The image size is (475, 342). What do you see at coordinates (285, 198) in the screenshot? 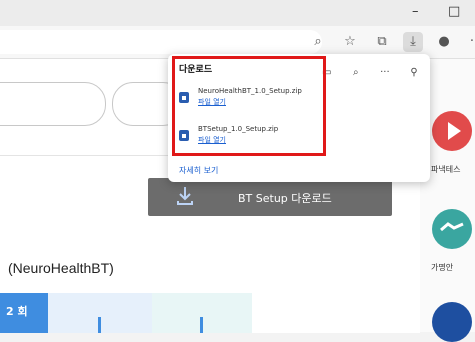
I see `download-button-label: BT Setup 다운로드` at bounding box center [285, 198].